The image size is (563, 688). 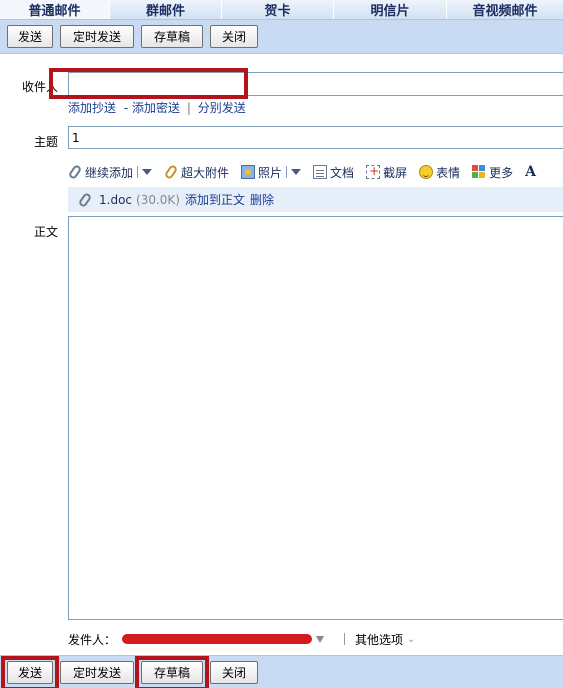 I want to click on tab-postcard: 明信片, so click(x=390, y=9).